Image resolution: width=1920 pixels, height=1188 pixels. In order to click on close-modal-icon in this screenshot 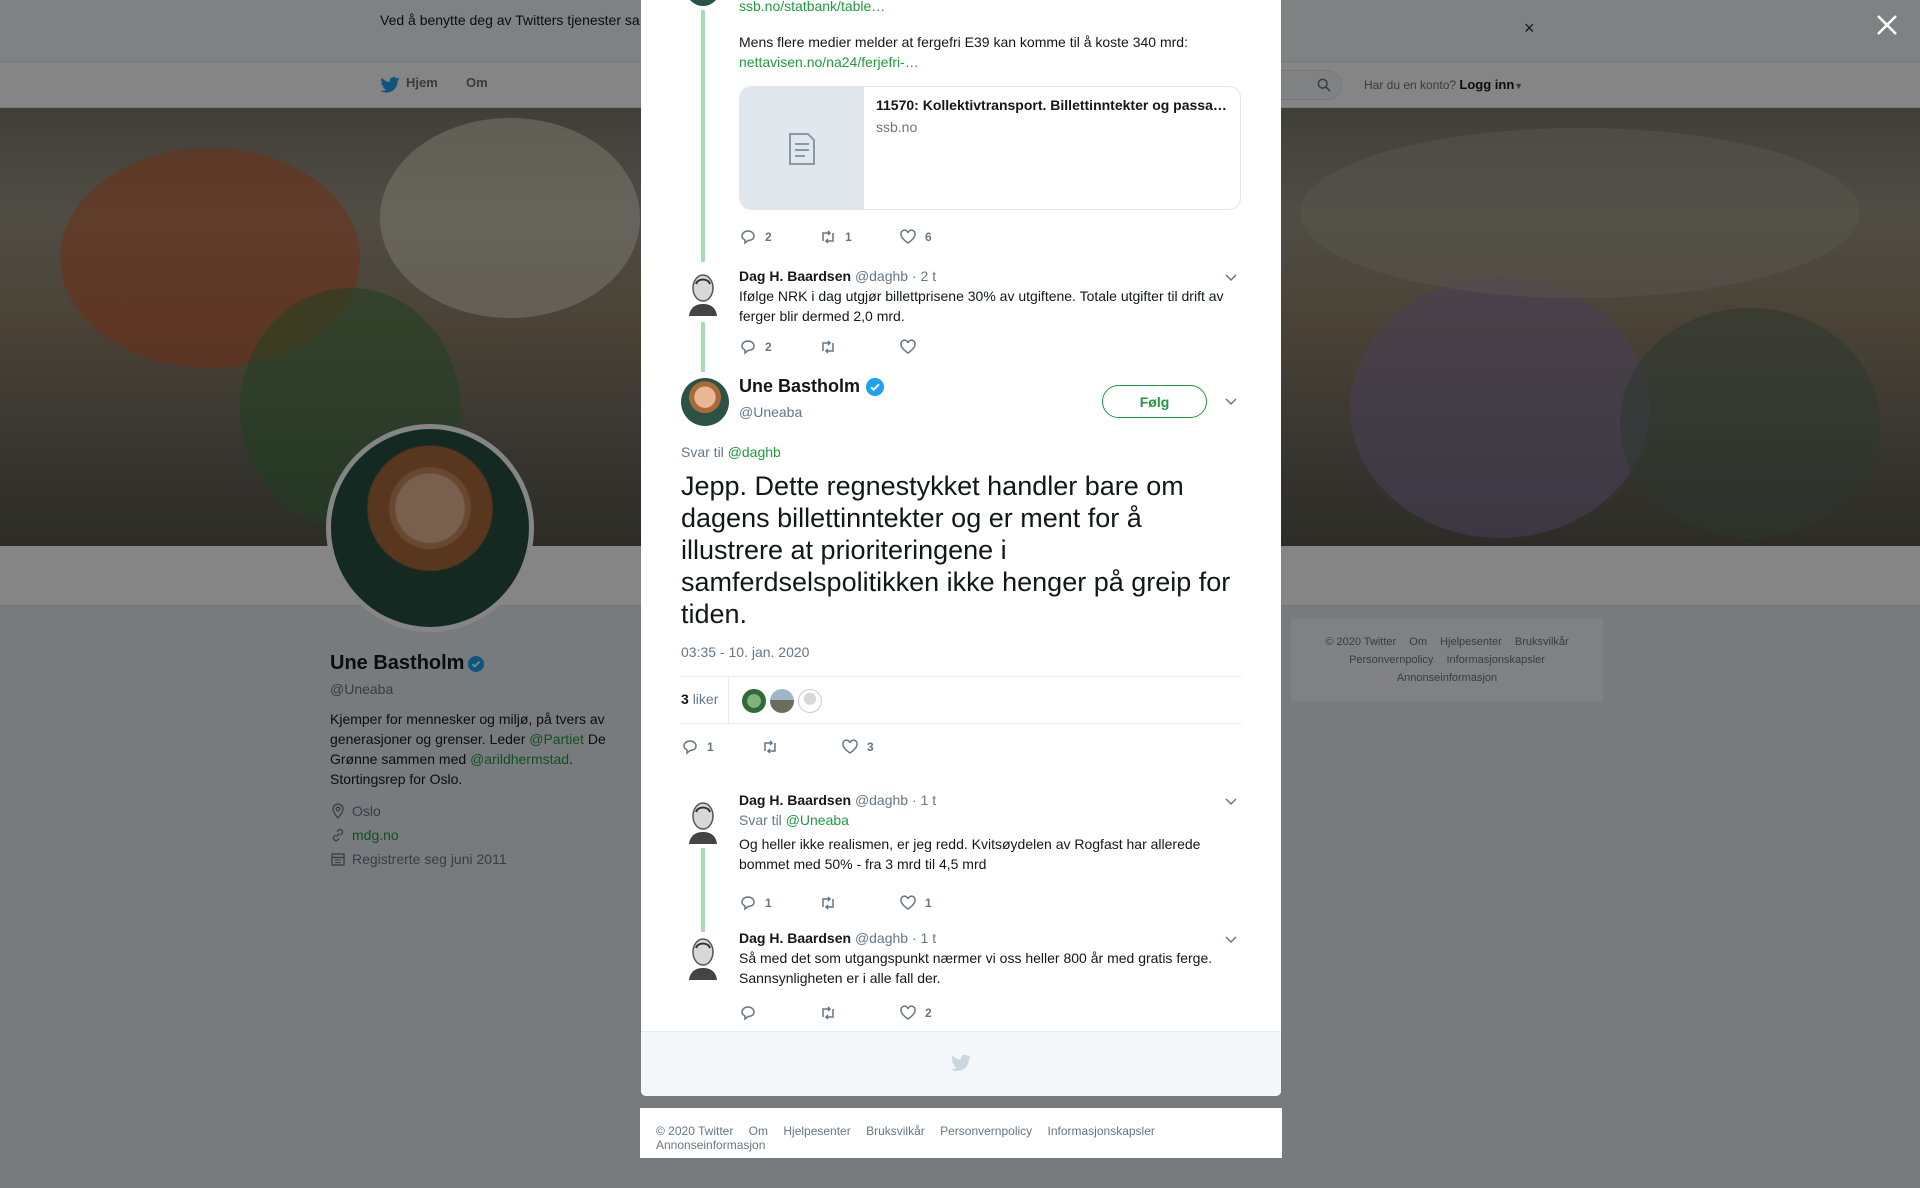, I will do `click(1887, 25)`.